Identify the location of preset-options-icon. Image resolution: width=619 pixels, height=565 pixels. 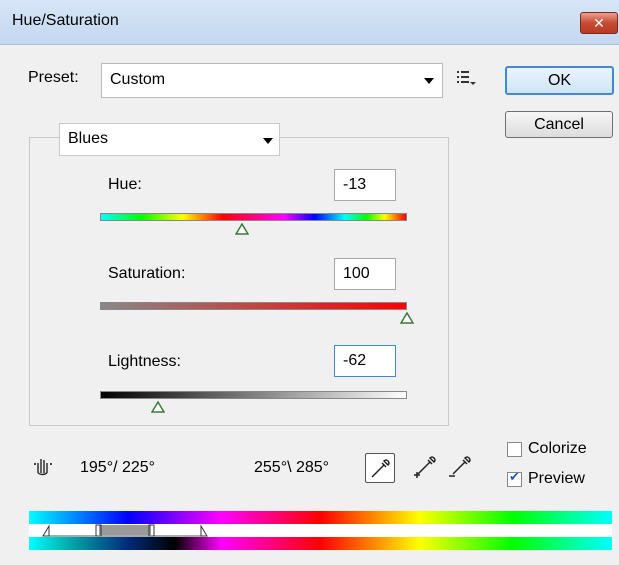
(467, 78).